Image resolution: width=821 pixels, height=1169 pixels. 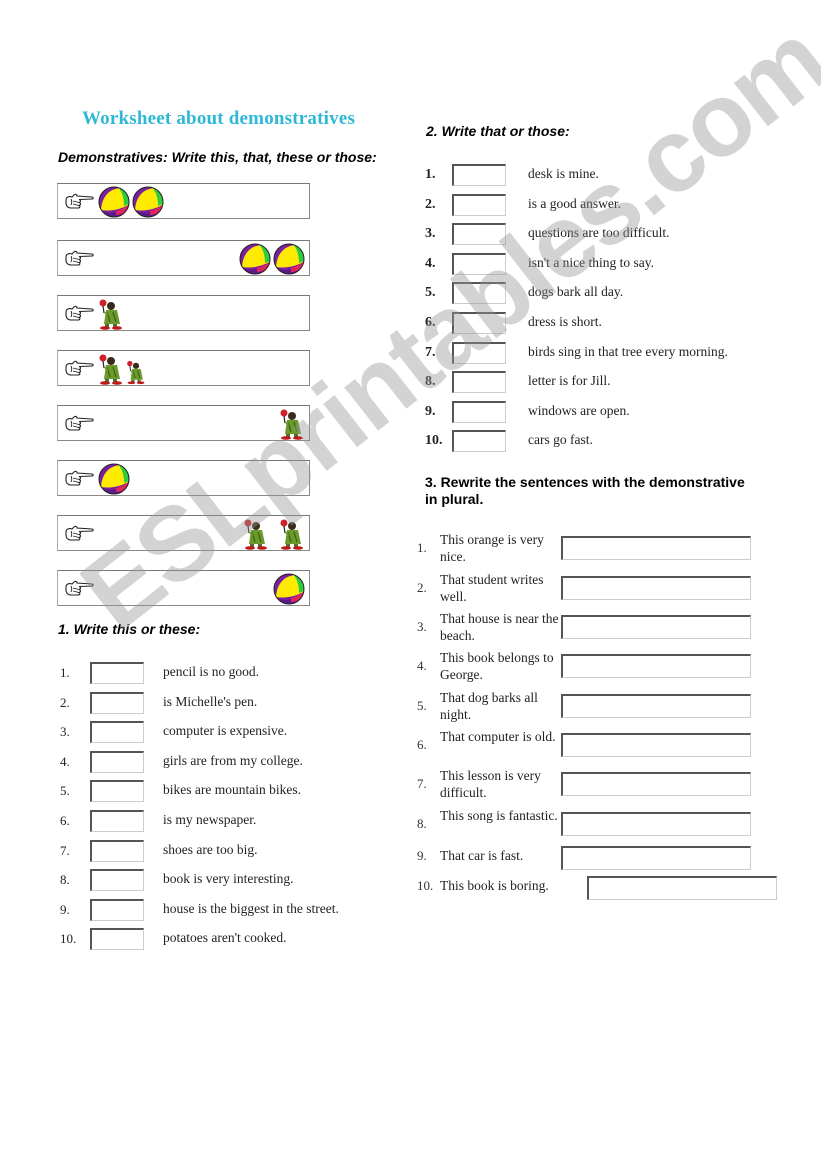 What do you see at coordinates (422, 744) in the screenshot?
I see `item-number: 6.` at bounding box center [422, 744].